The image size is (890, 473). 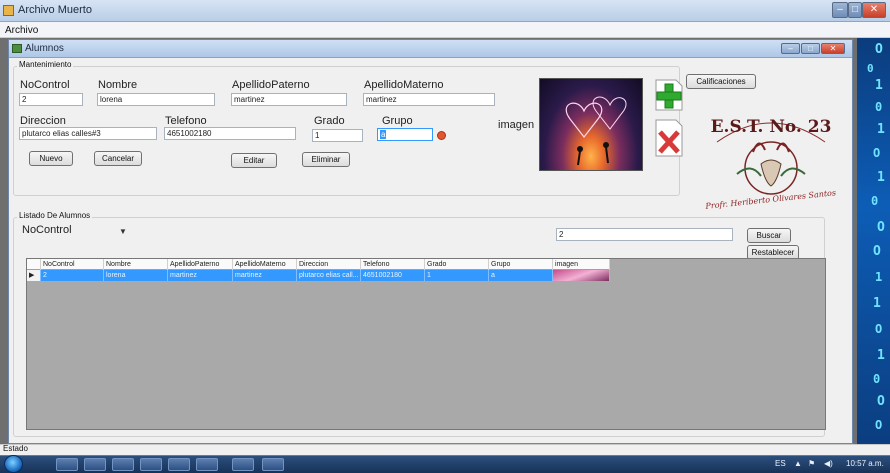 I want to click on form-icon, so click(x=17, y=48).